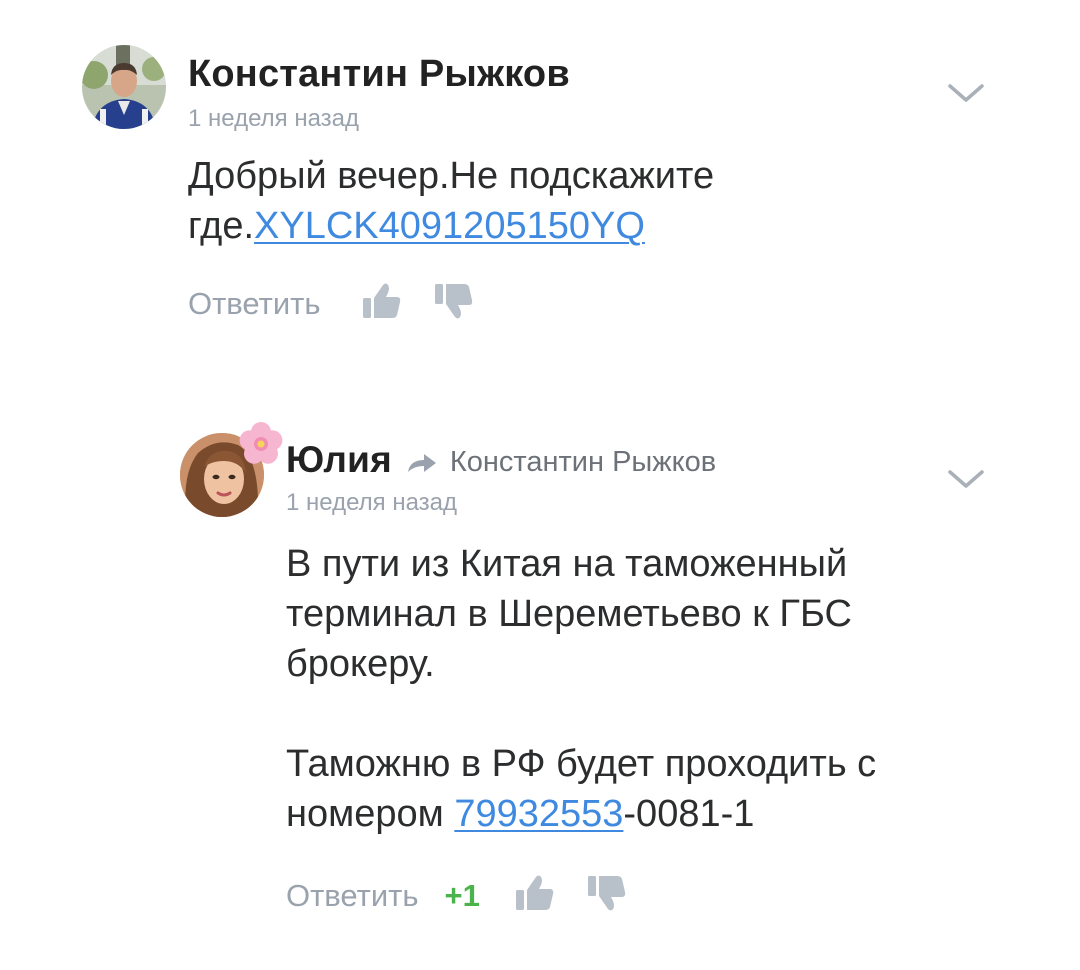 This screenshot has height=970, width=1080. What do you see at coordinates (339, 459) in the screenshot?
I see `author-name: Юлия` at bounding box center [339, 459].